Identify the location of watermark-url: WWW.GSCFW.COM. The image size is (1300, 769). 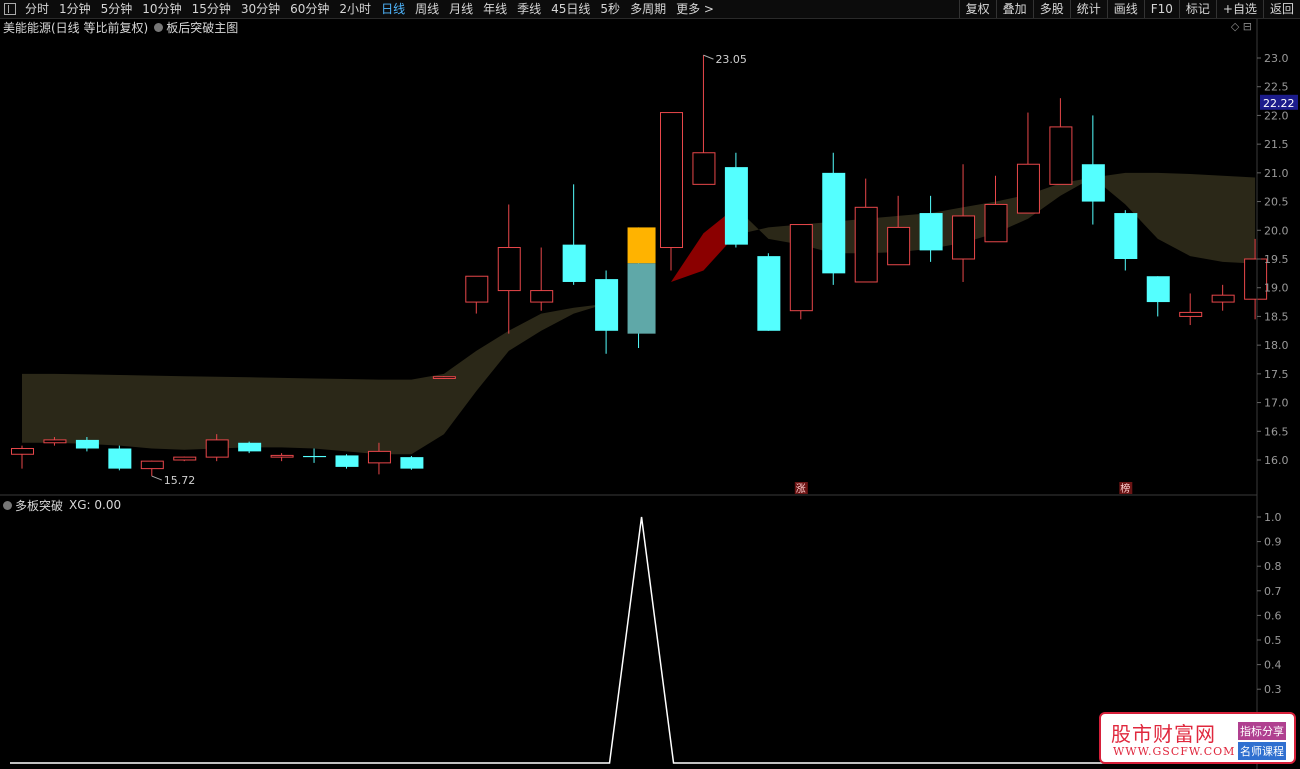
(1174, 751).